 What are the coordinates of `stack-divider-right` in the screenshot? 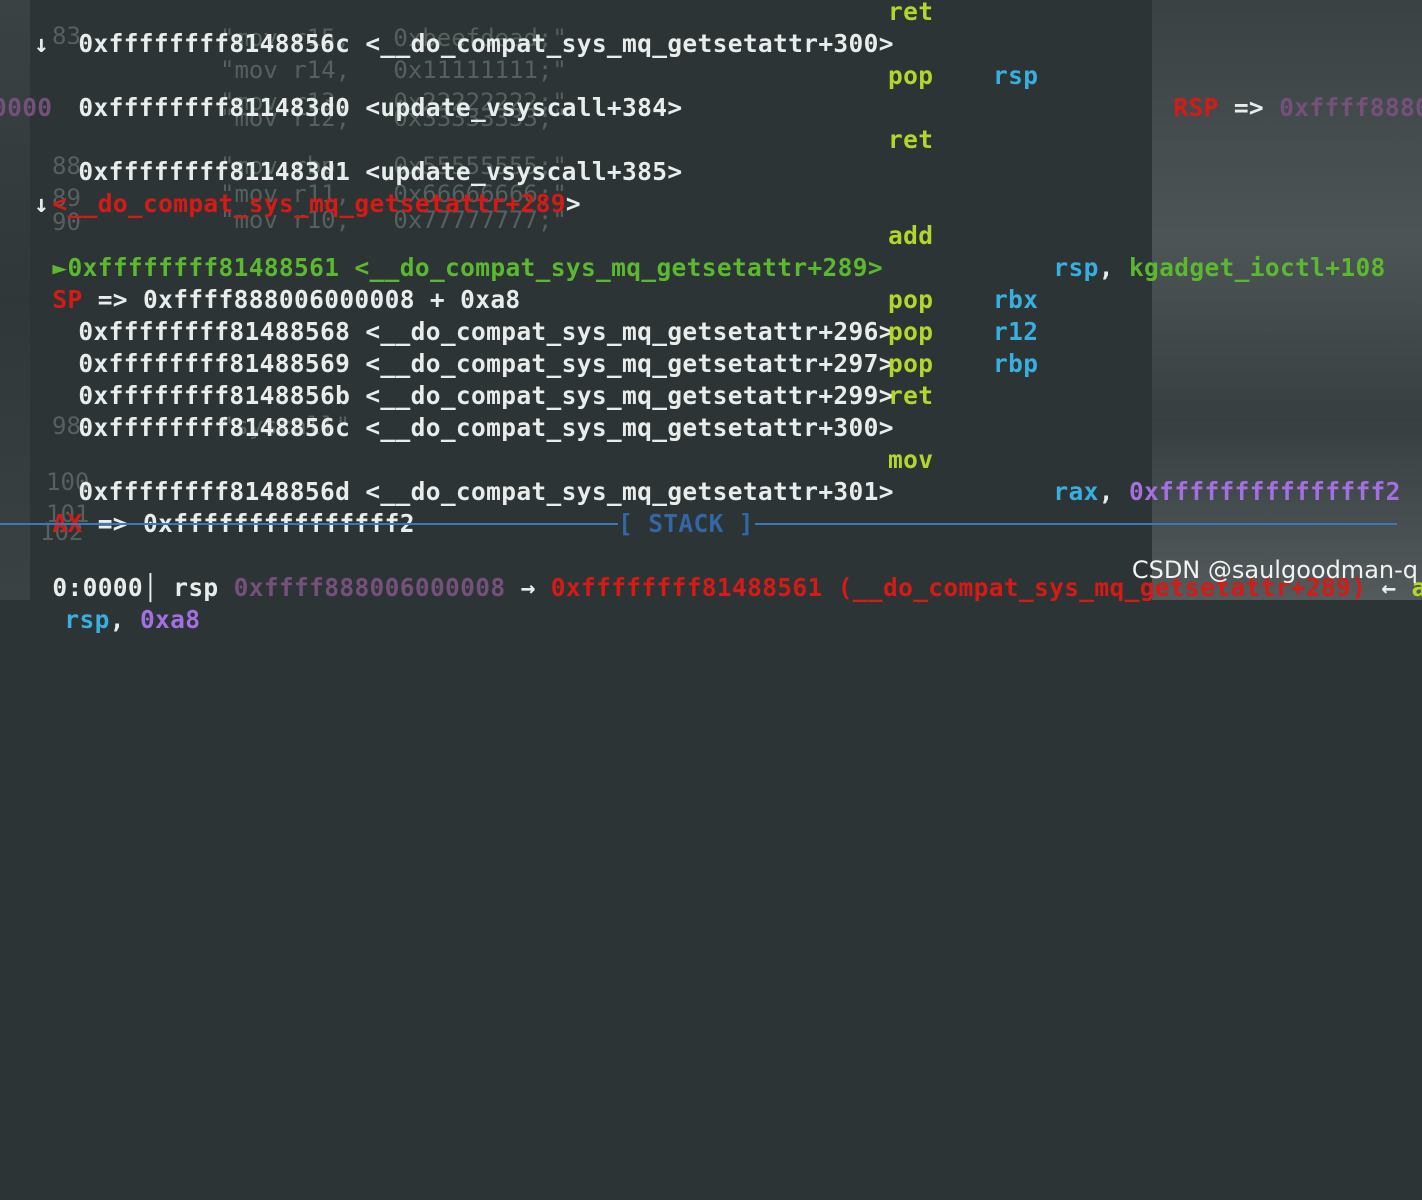 It's located at (1076, 524).